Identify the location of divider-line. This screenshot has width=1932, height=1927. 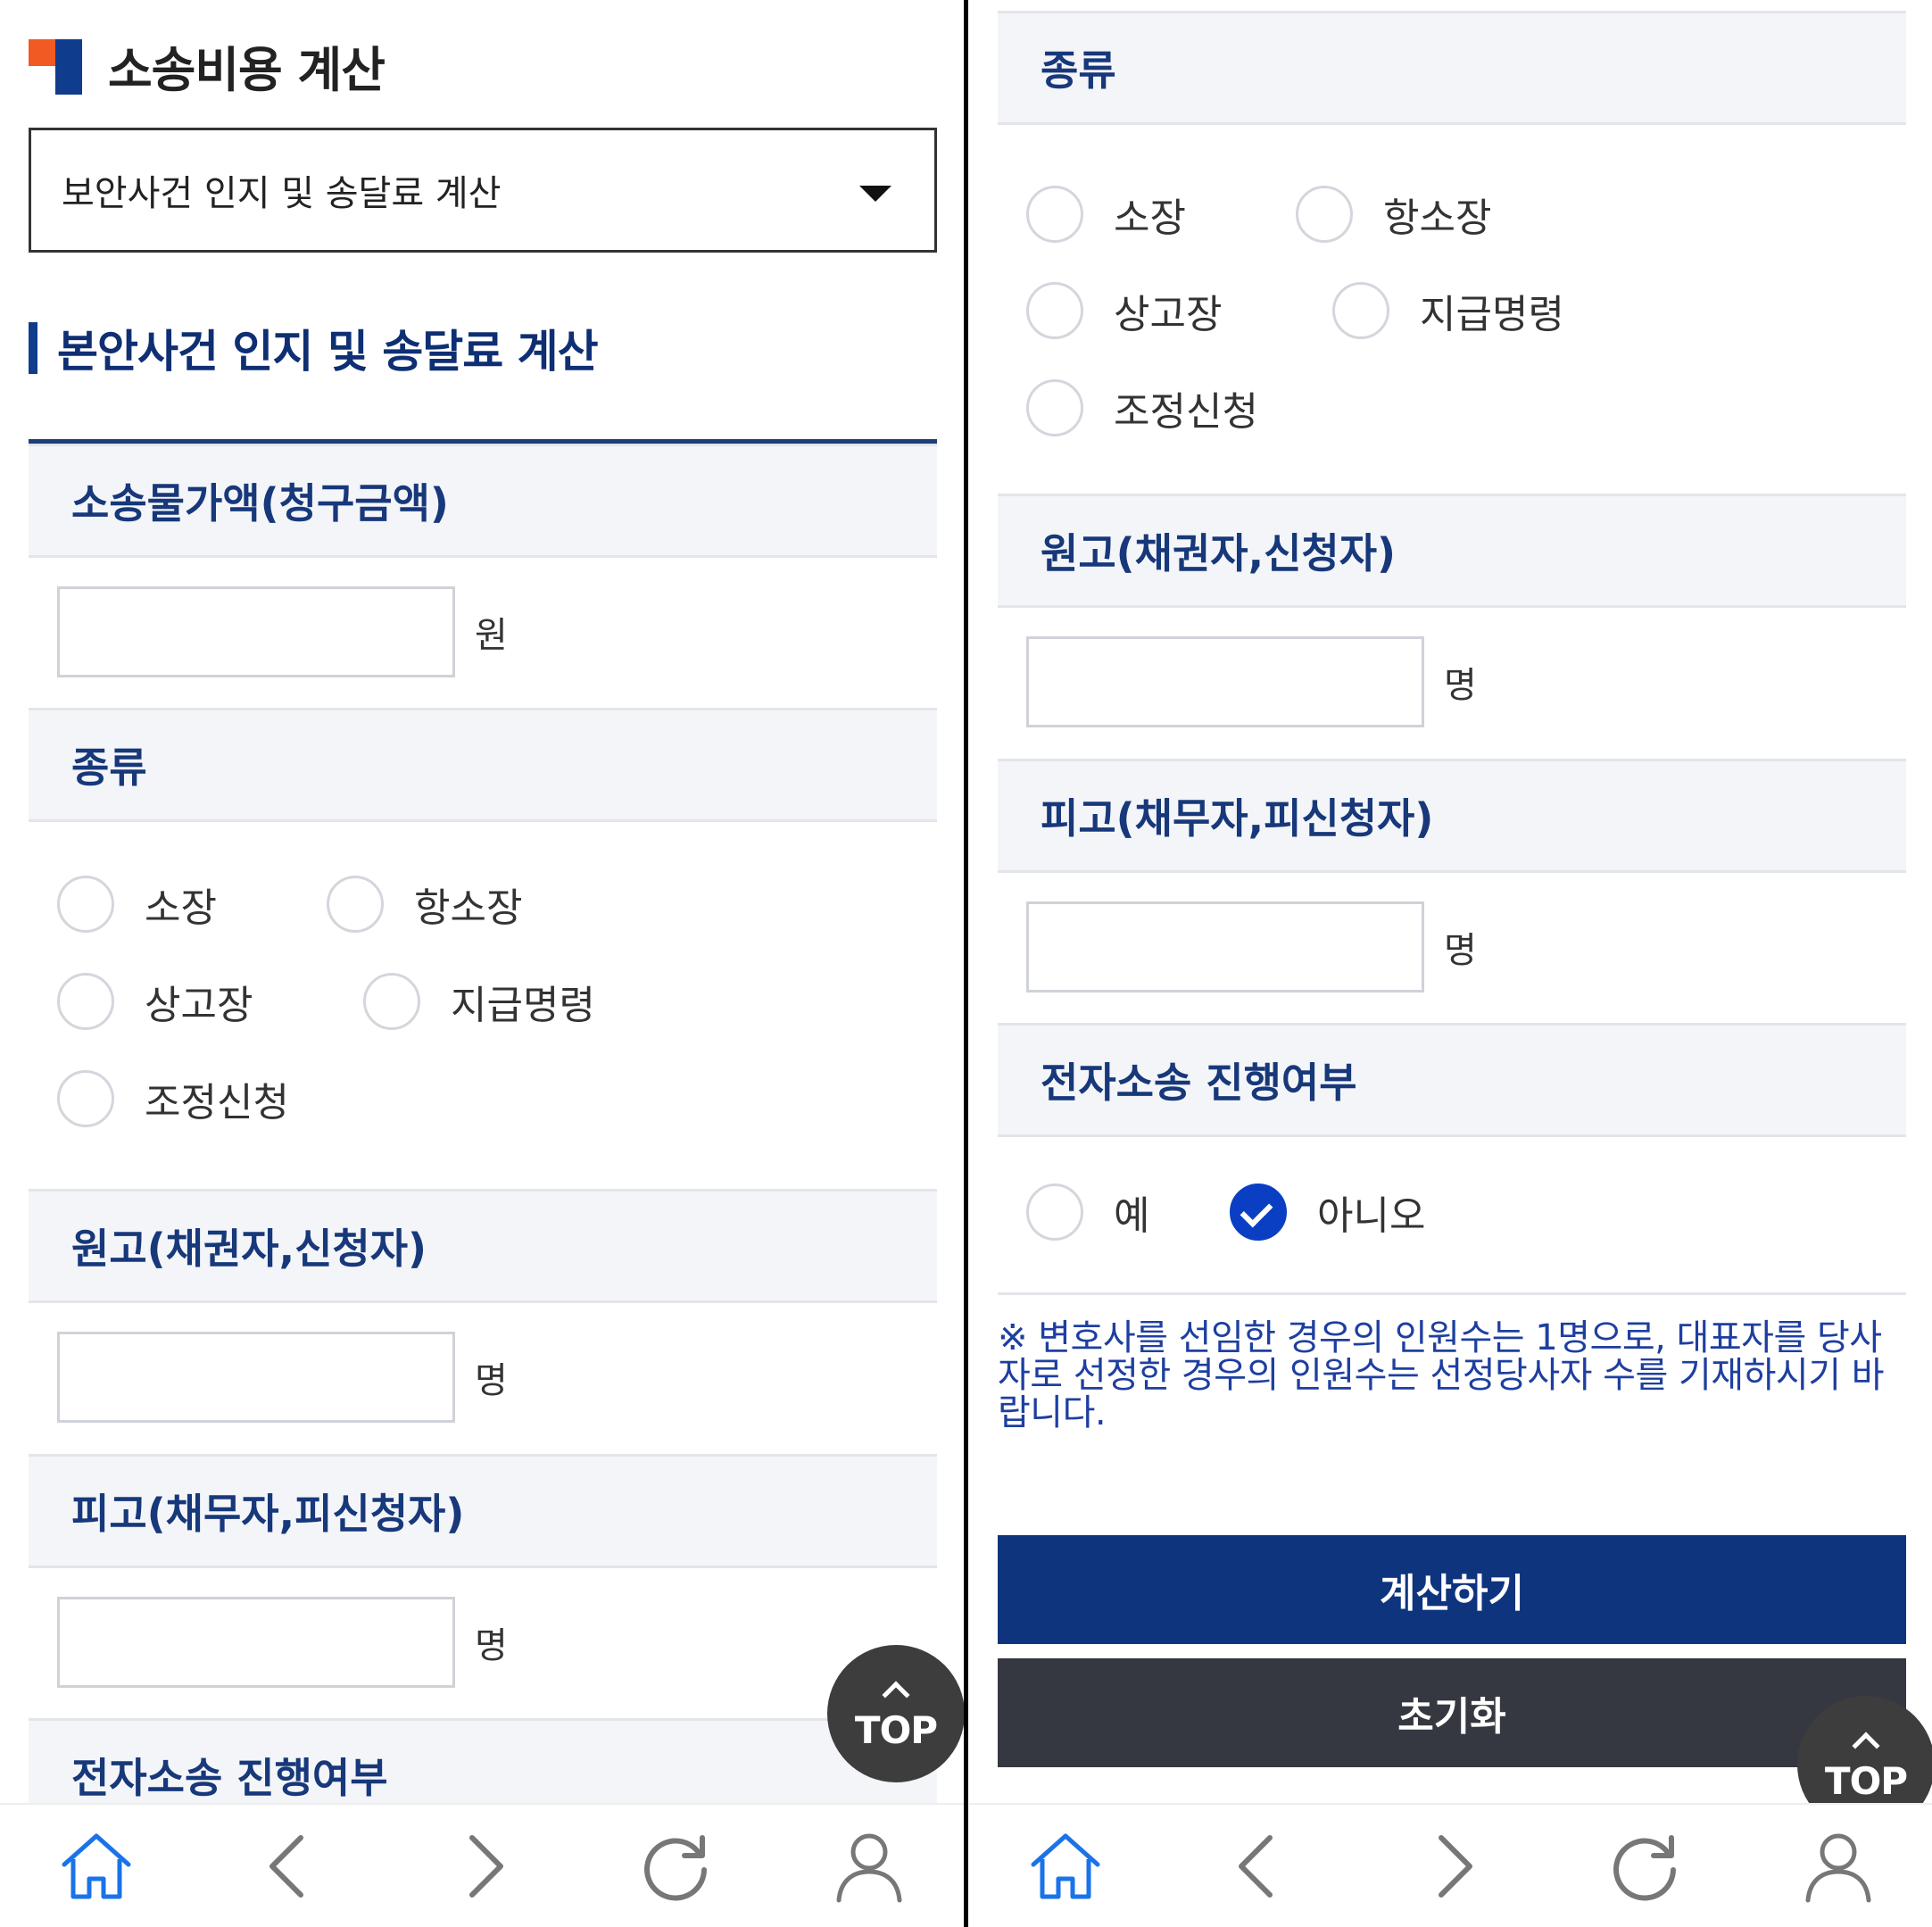
(1452, 1293).